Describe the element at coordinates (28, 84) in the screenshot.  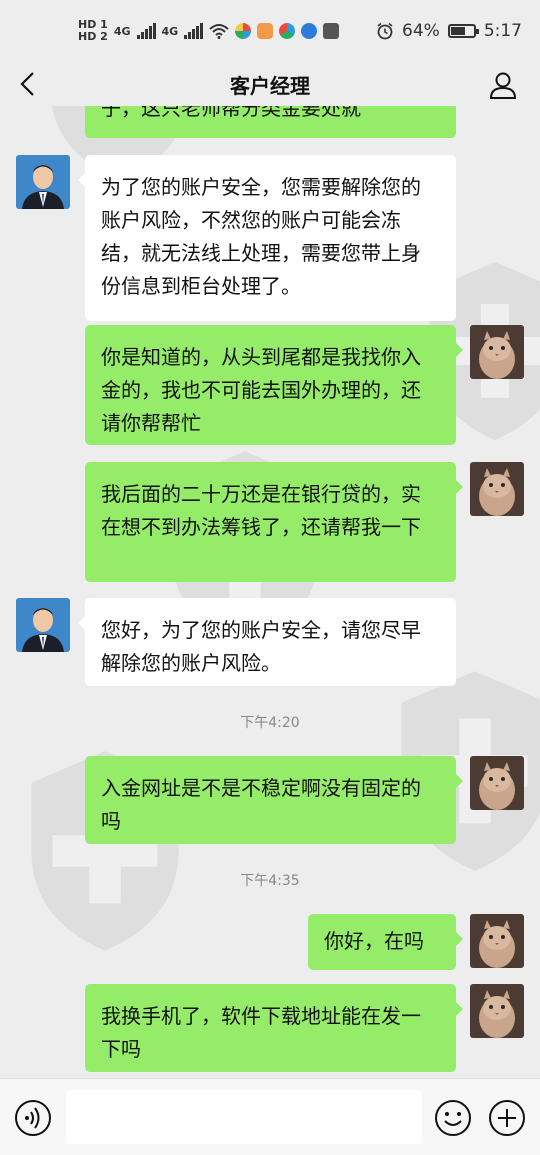
I see `back-arrow-icon` at that location.